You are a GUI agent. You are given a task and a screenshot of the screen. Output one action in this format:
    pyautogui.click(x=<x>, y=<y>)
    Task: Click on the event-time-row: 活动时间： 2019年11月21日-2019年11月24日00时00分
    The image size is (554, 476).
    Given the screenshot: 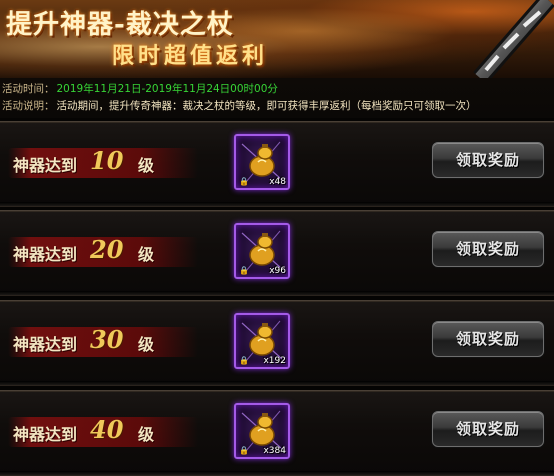 What is the action you would take?
    pyautogui.click(x=140, y=88)
    